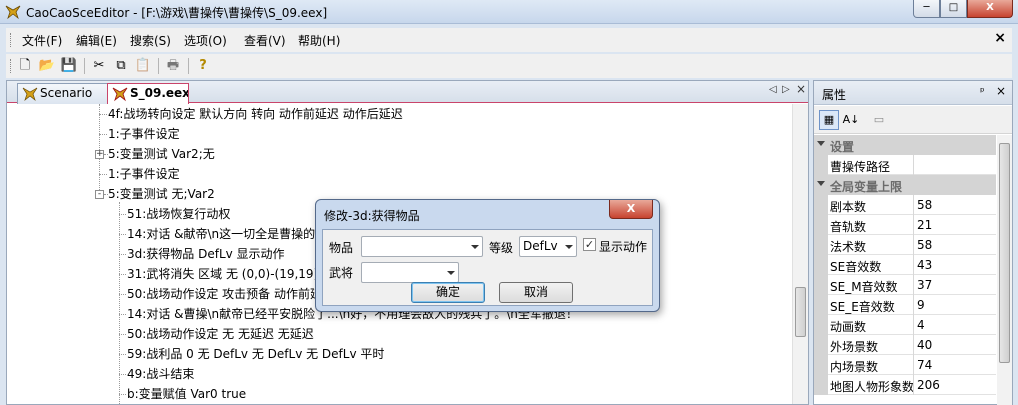 Image resolution: width=1018 pixels, height=405 pixels. What do you see at coordinates (905, 325) in the screenshot?
I see `property-row: 动画数 4` at bounding box center [905, 325].